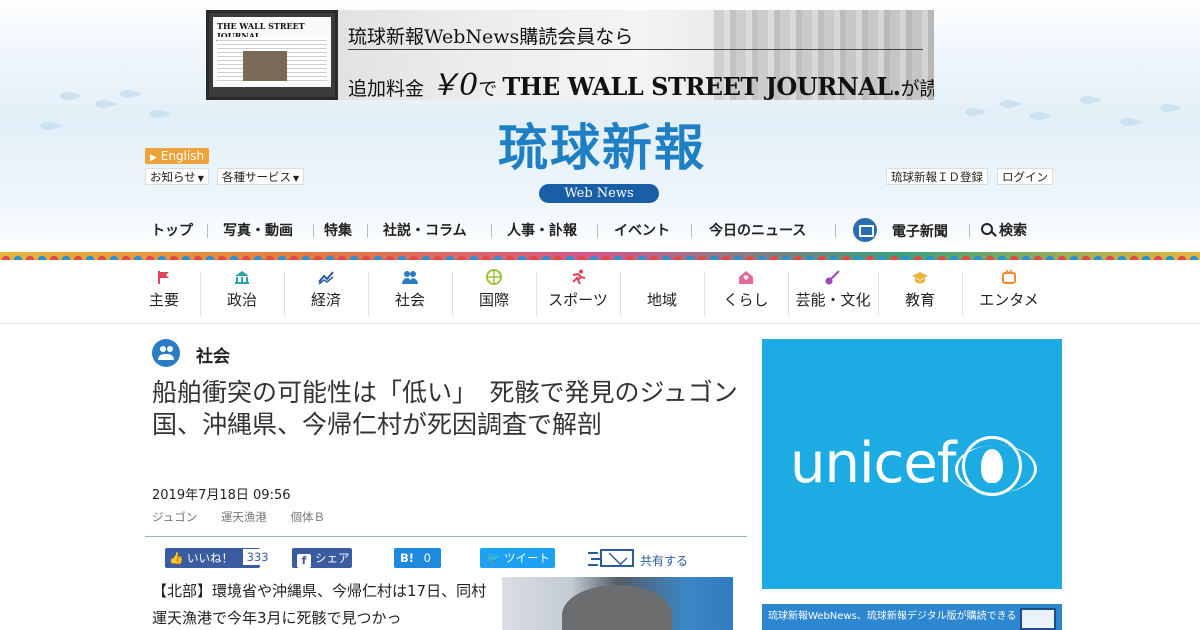 The width and height of the screenshot is (1200, 630). I want to click on category-label: 地域, so click(661, 300).